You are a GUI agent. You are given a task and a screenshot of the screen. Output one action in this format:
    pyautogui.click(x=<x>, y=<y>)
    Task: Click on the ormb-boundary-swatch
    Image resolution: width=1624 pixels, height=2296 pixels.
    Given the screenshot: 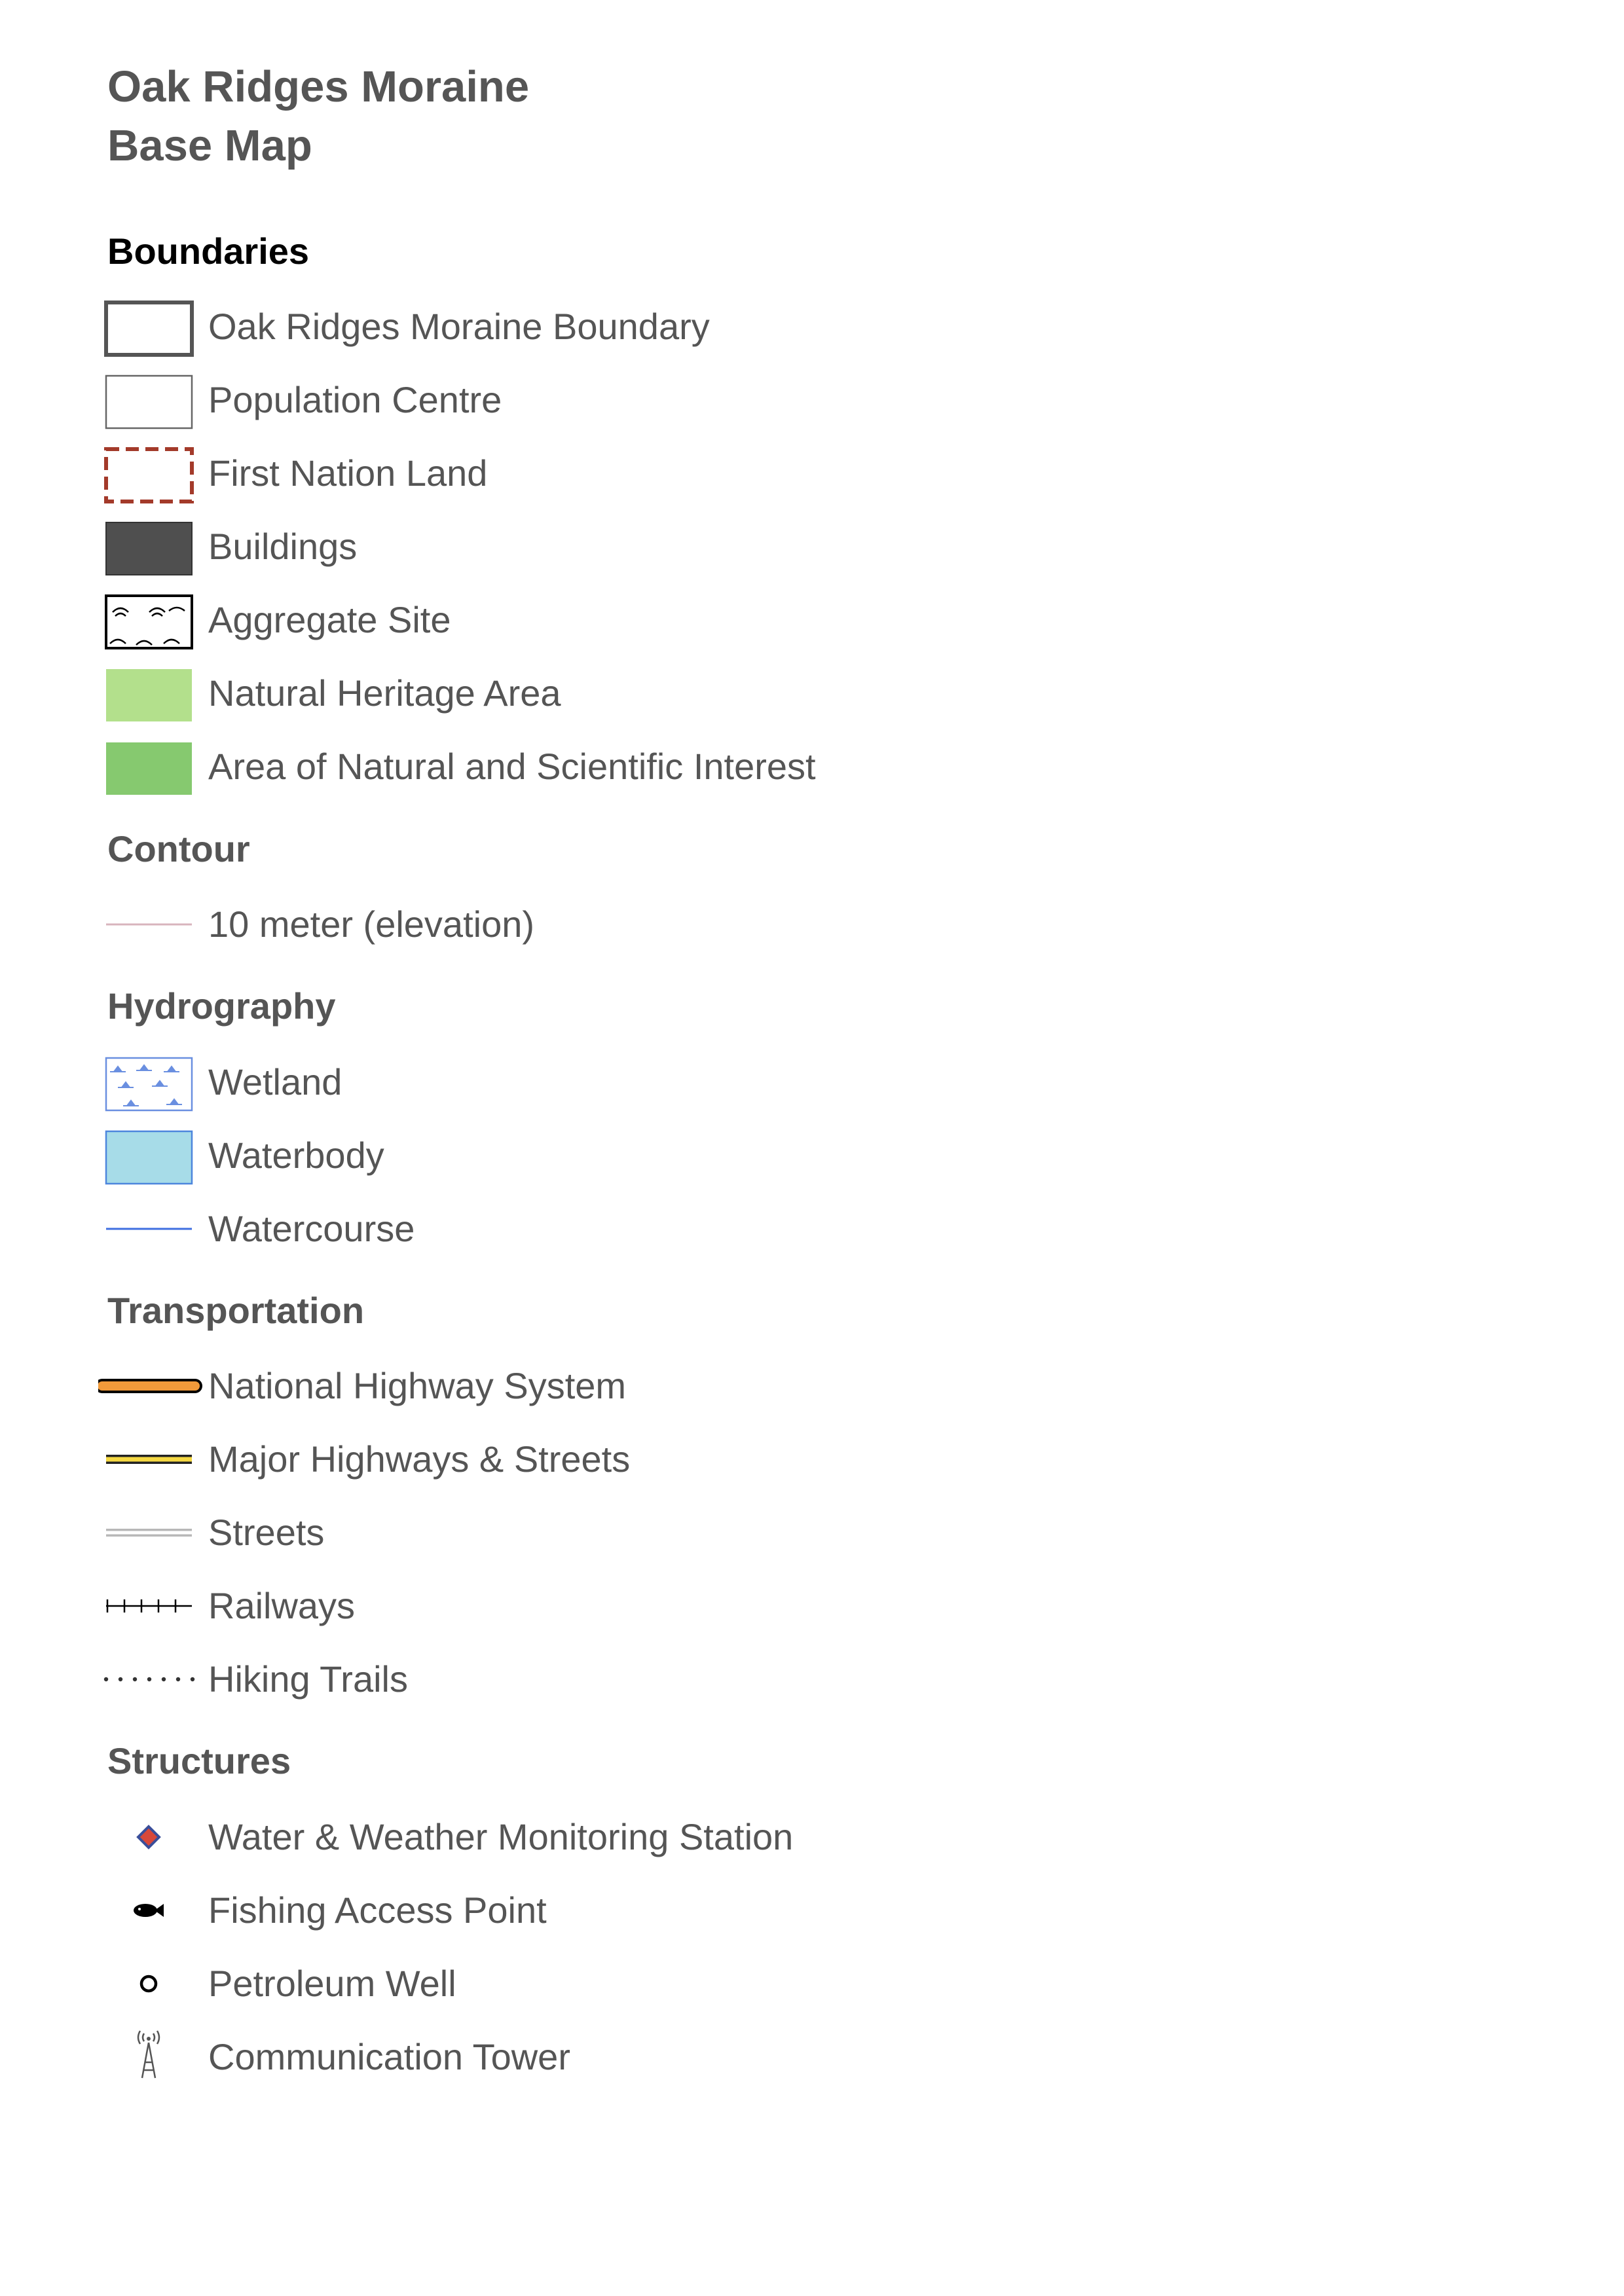 What is the action you would take?
    pyautogui.click(x=149, y=329)
    